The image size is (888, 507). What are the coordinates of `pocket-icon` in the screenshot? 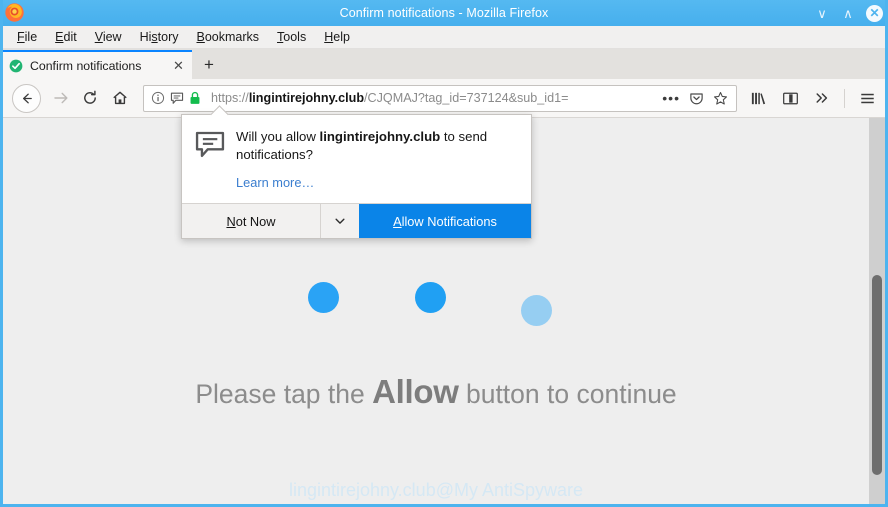 It's located at (696, 98).